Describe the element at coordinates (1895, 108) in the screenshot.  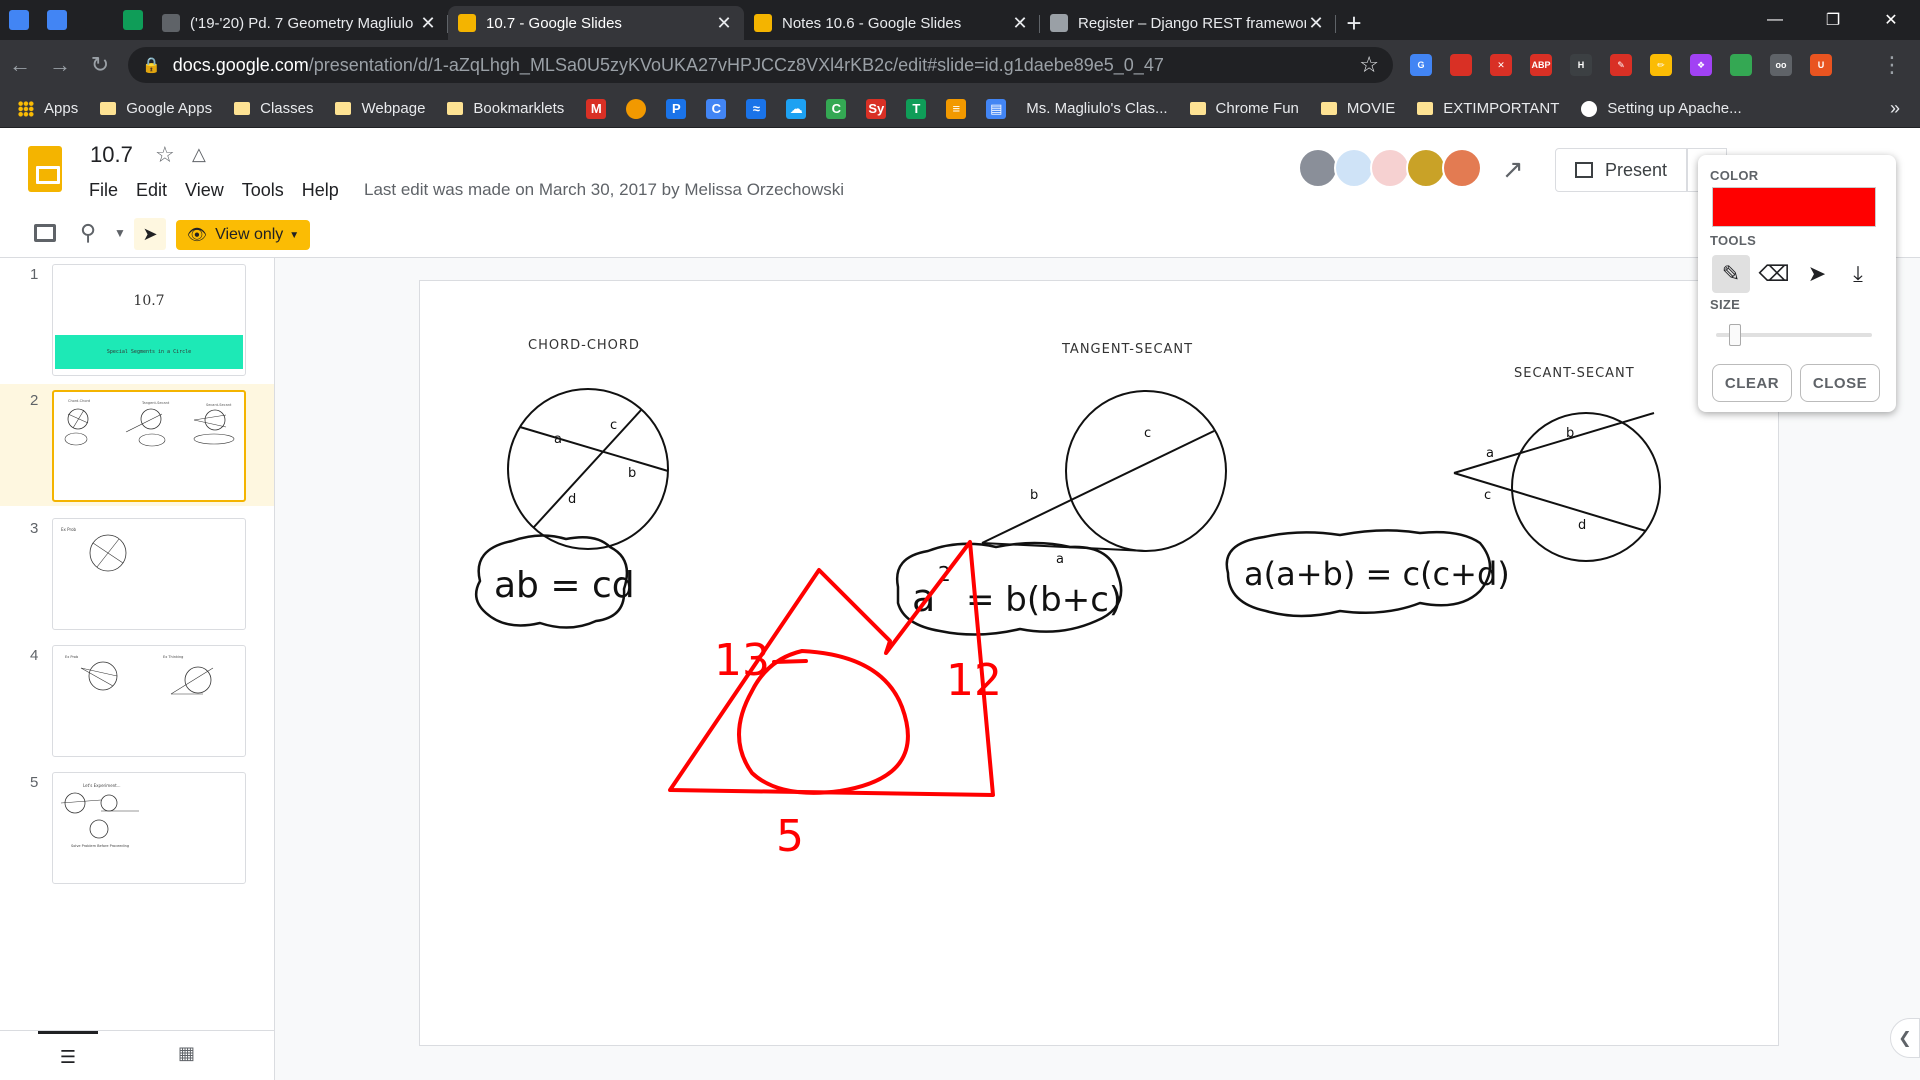
I see `bookmarks-overflow-icon: »` at that location.